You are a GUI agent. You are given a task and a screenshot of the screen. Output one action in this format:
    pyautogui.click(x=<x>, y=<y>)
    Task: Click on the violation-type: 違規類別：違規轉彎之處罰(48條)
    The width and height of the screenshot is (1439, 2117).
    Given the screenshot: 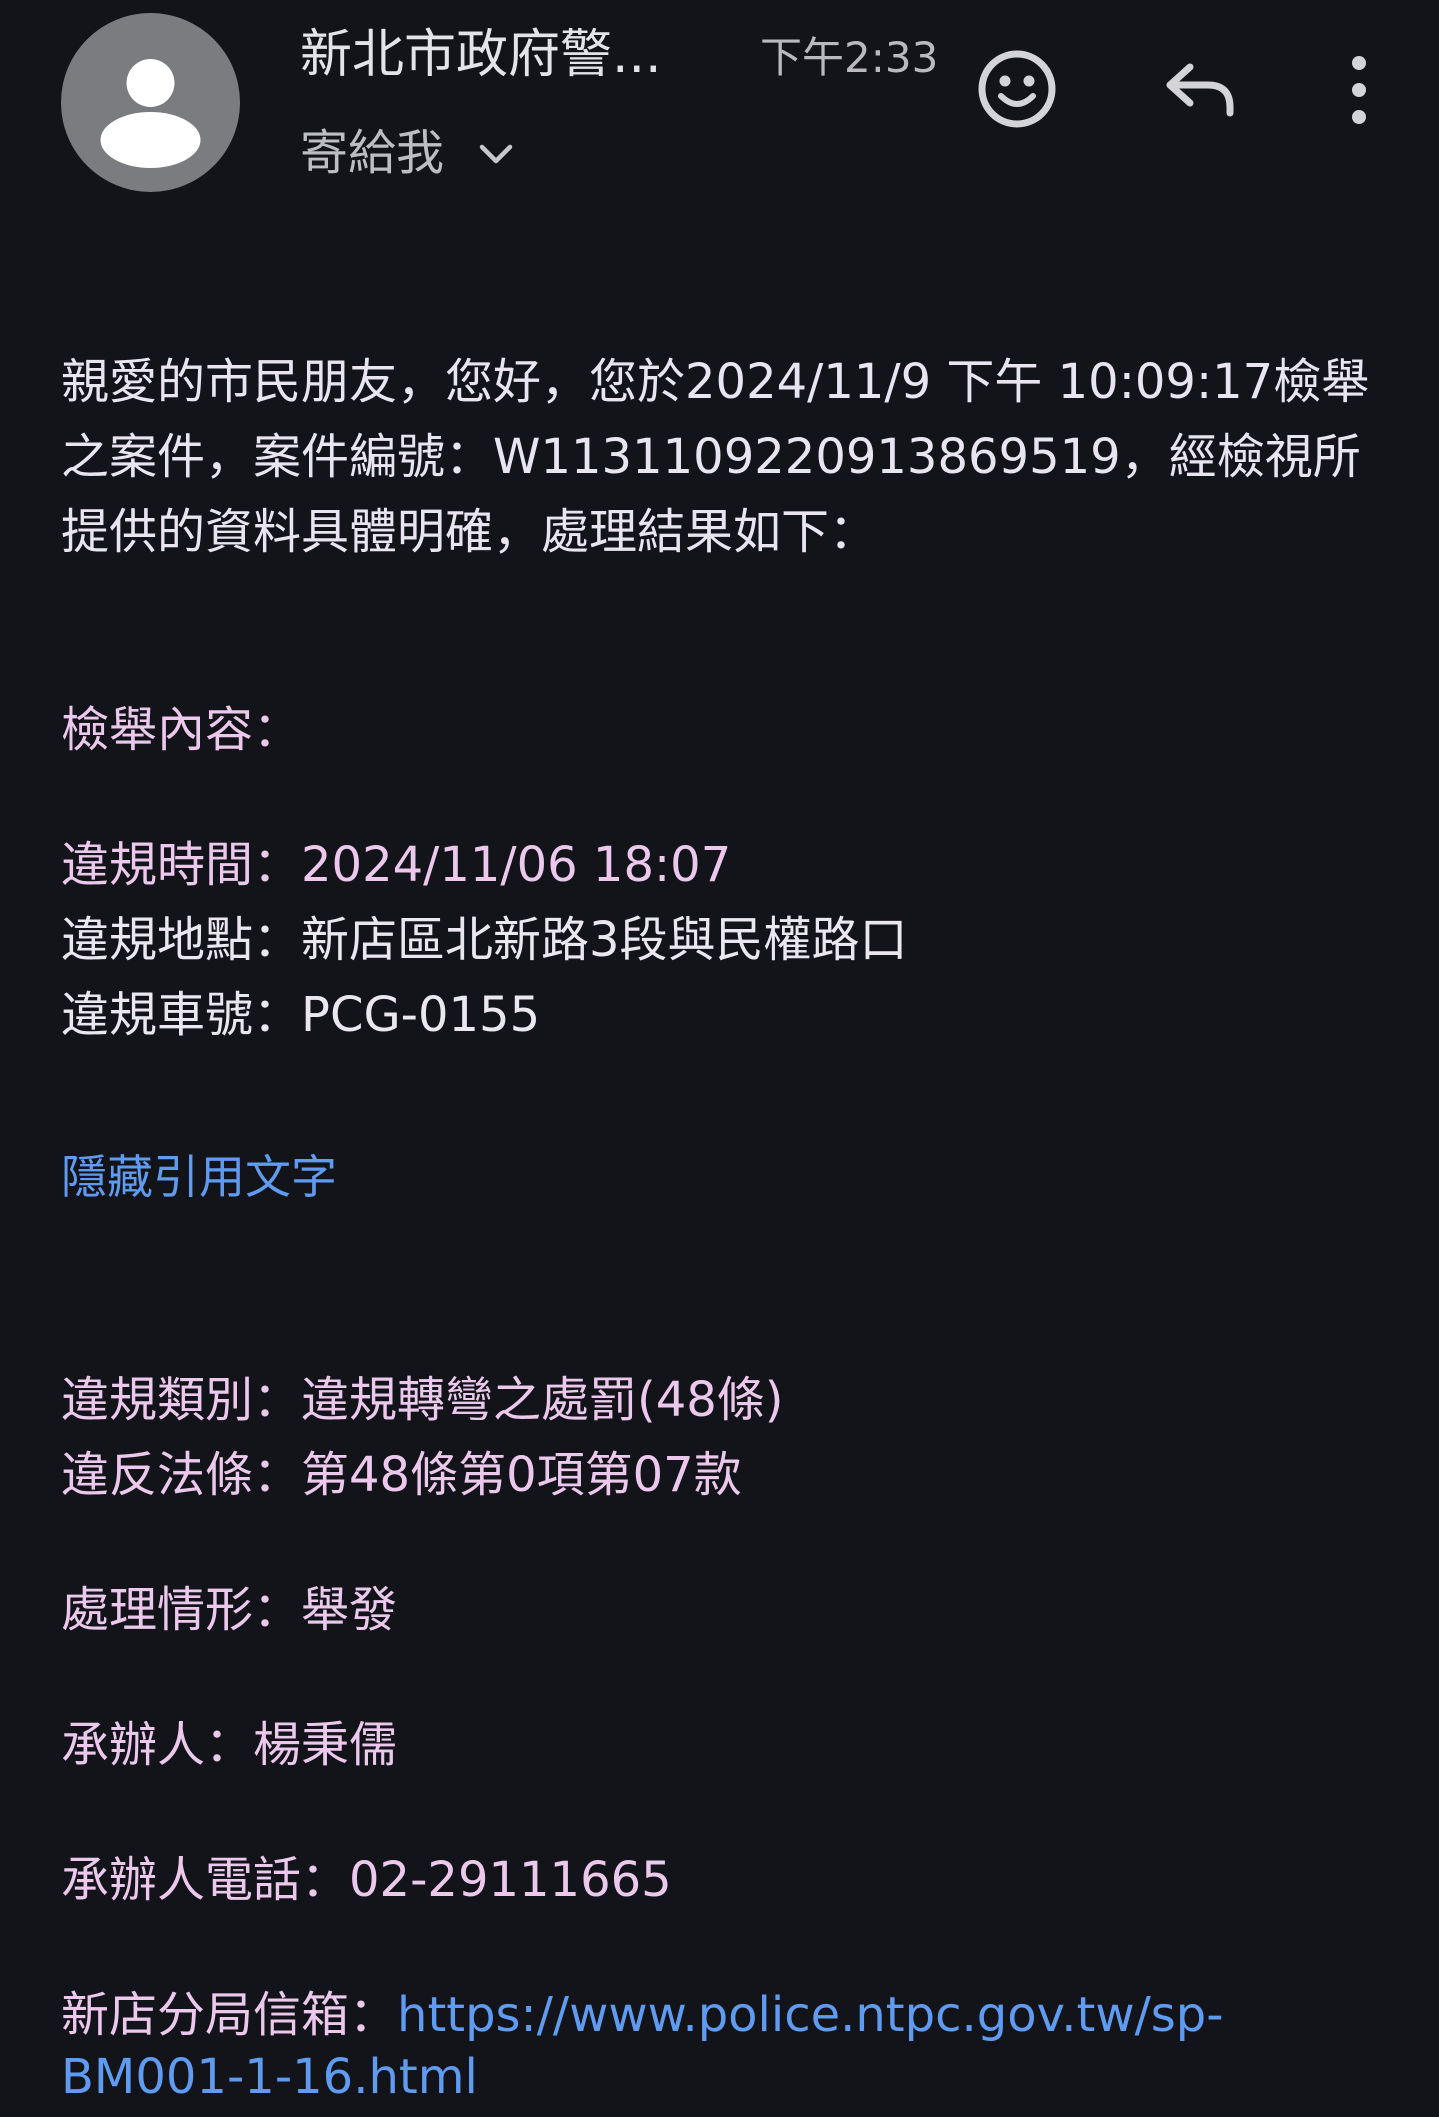 What is the action you would take?
    pyautogui.click(x=422, y=1400)
    